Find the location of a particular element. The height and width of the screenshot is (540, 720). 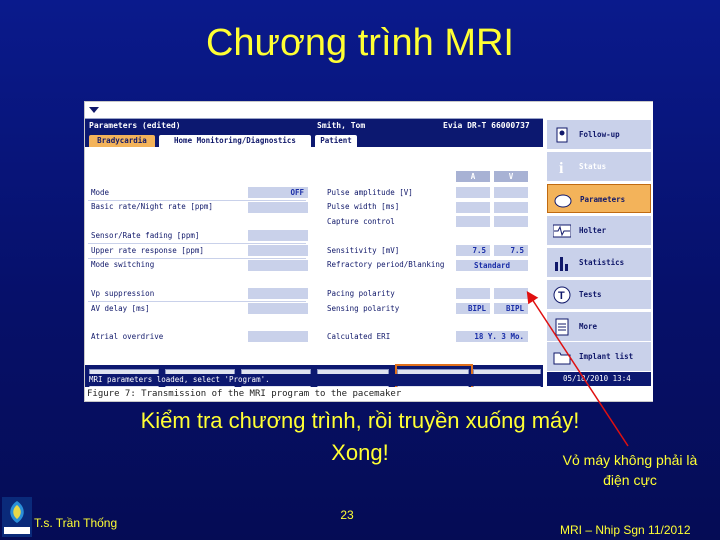

nav-more: More is located at coordinates (599, 326).